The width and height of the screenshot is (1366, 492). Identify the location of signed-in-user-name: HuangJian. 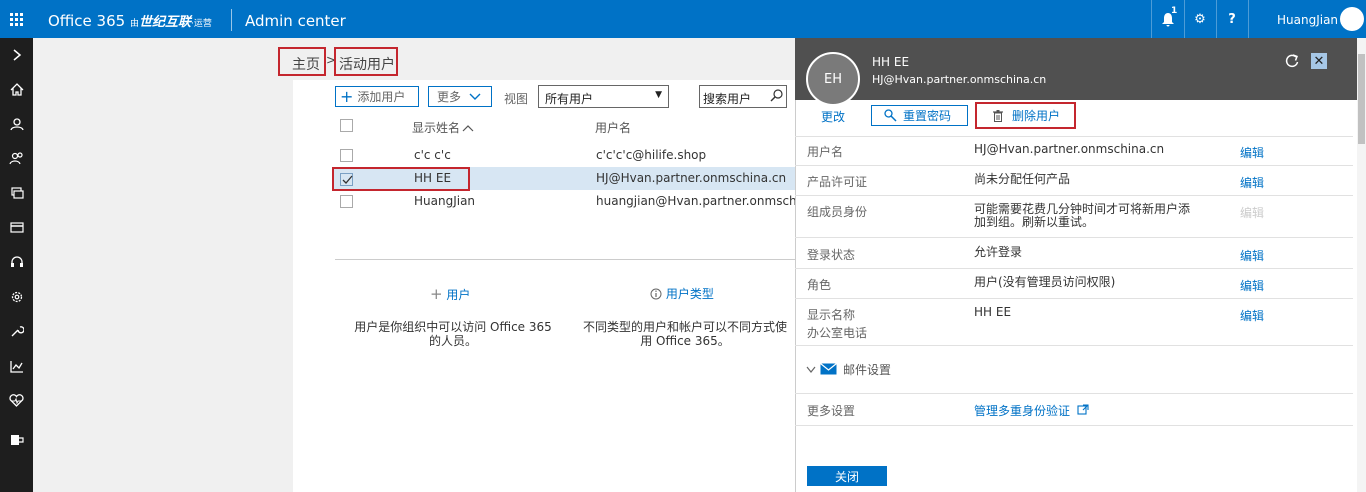
(1307, 20).